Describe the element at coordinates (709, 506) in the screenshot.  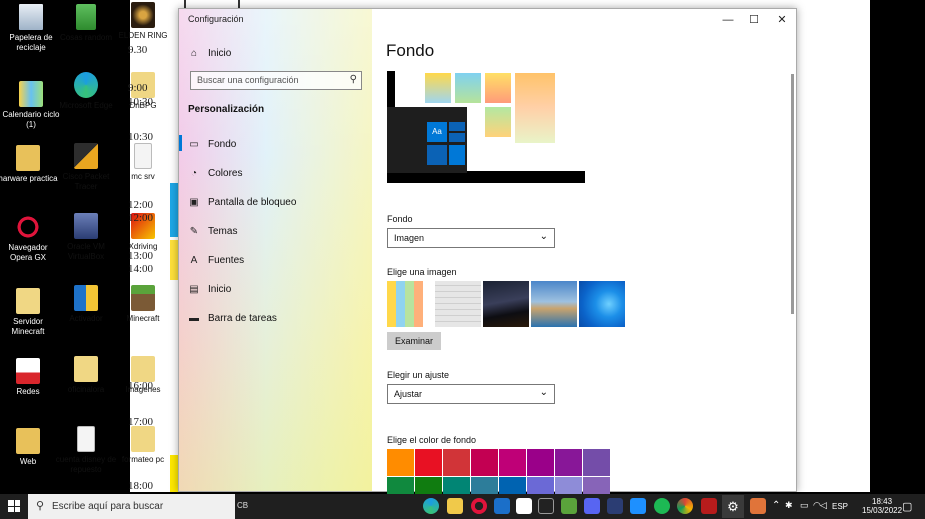
I see `game-taskbar-icon` at that location.